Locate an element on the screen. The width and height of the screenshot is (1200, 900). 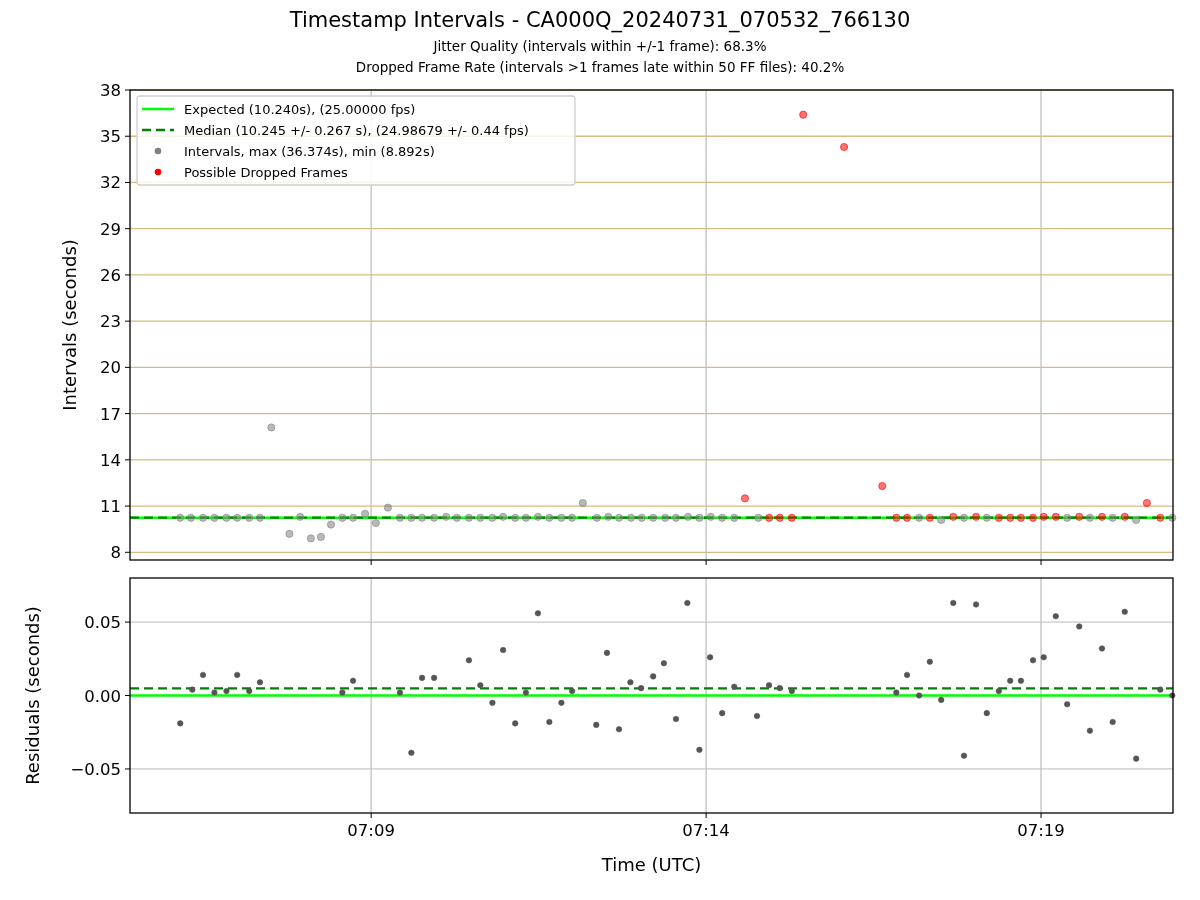
y-tick-label: 35 is located at coordinates (110, 137).